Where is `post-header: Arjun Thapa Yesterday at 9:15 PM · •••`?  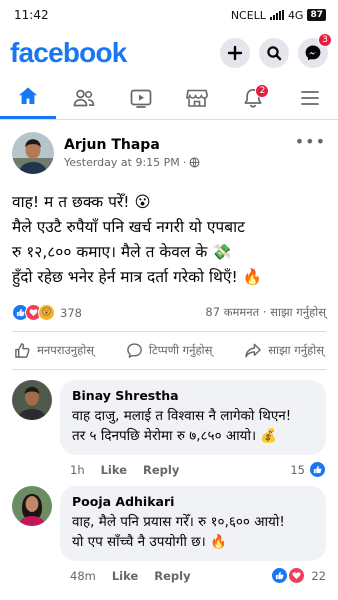
post-header: Arjun Thapa Yesterday at 9:15 PM · ••• is located at coordinates (169, 153).